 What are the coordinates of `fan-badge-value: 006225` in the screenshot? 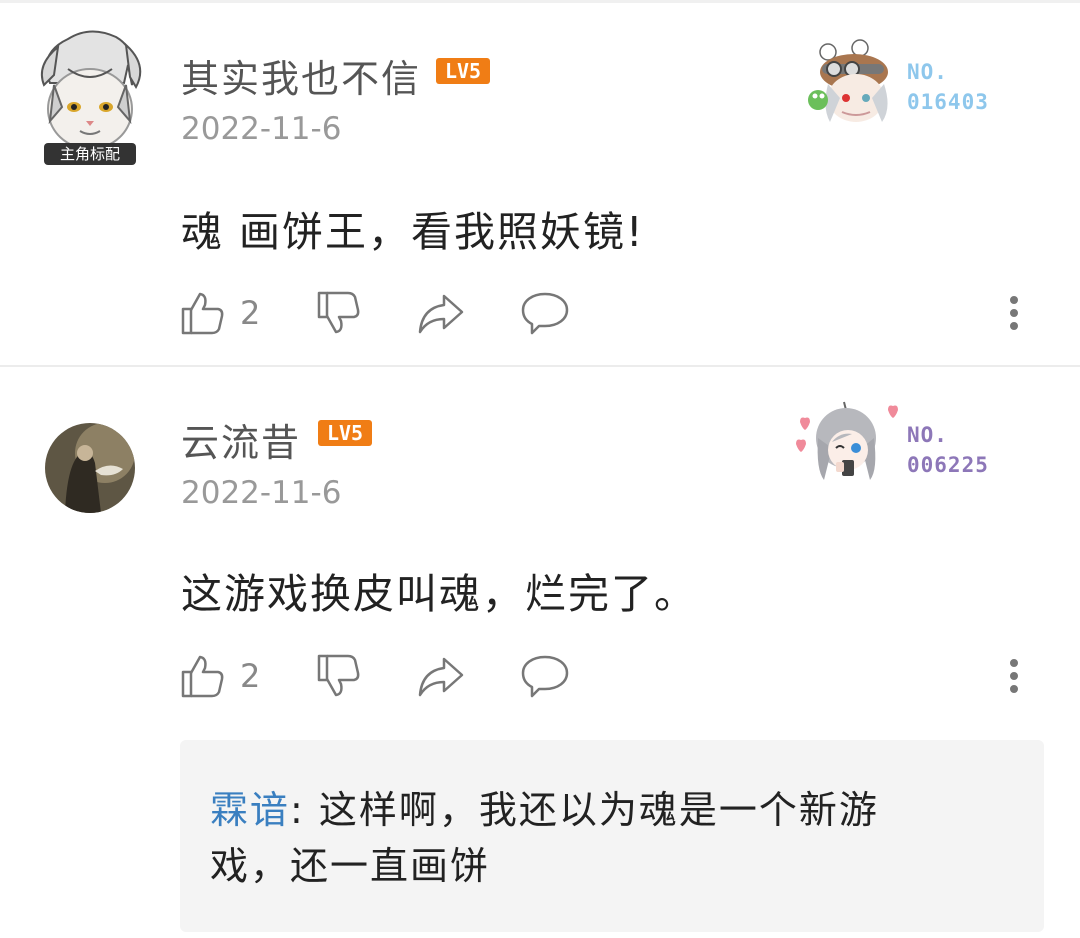 It's located at (948, 465).